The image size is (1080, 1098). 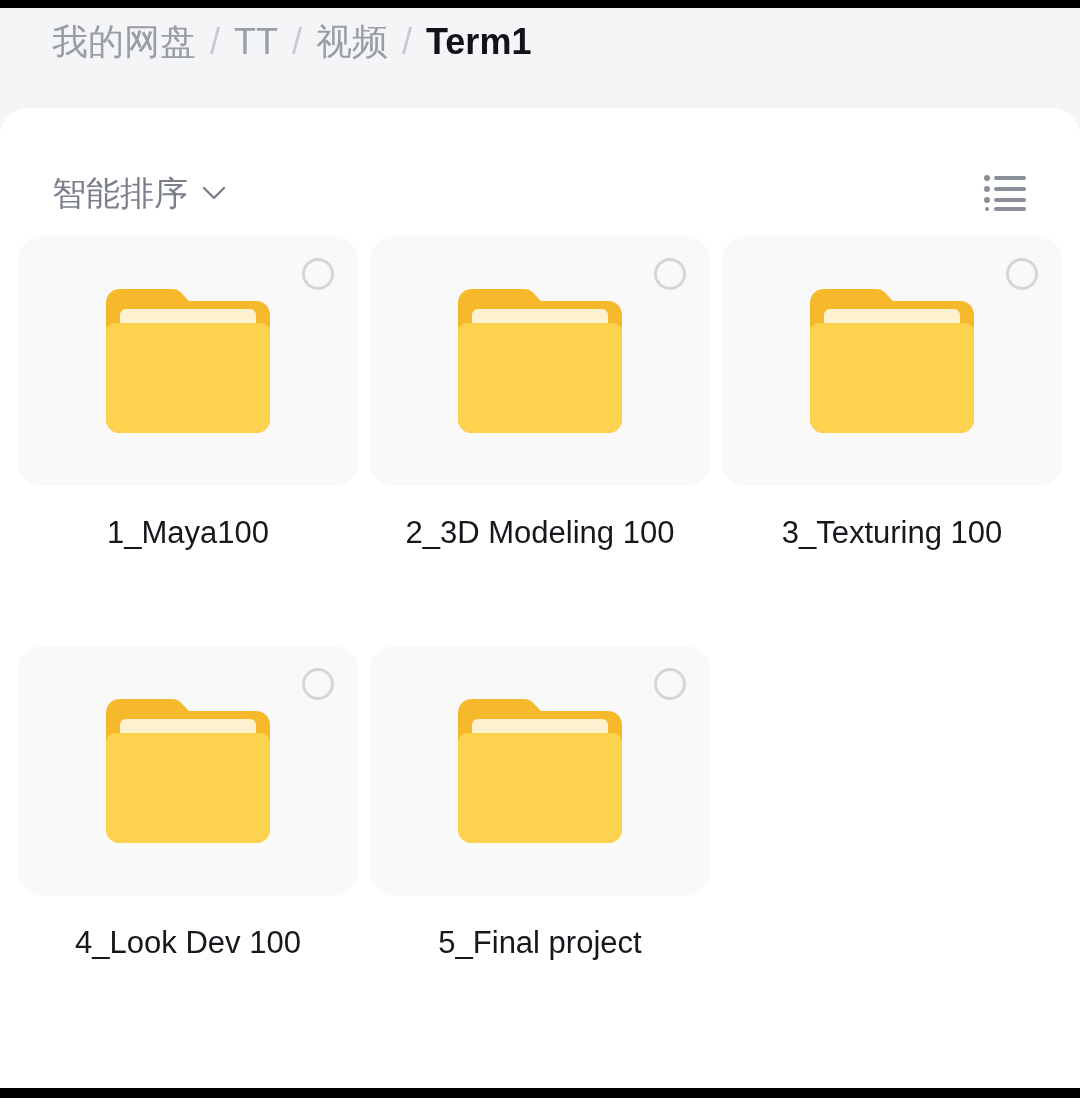 I want to click on chevron-down-icon, so click(x=214, y=193).